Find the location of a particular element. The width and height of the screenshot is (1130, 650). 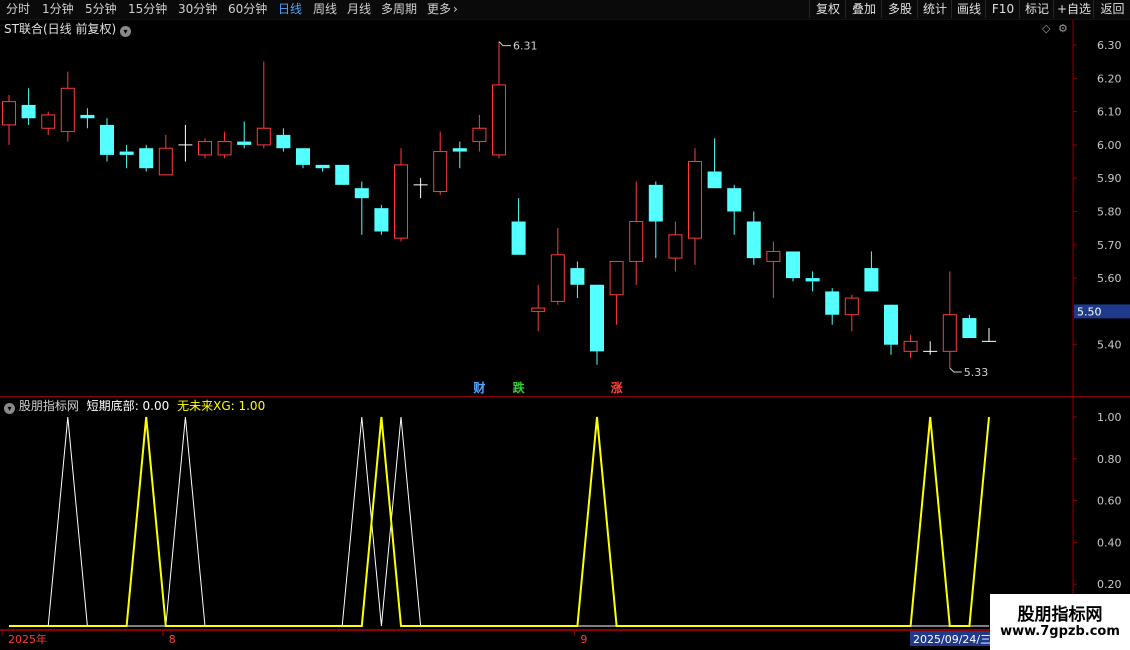

back-button: 返回 is located at coordinates (1111, 9).